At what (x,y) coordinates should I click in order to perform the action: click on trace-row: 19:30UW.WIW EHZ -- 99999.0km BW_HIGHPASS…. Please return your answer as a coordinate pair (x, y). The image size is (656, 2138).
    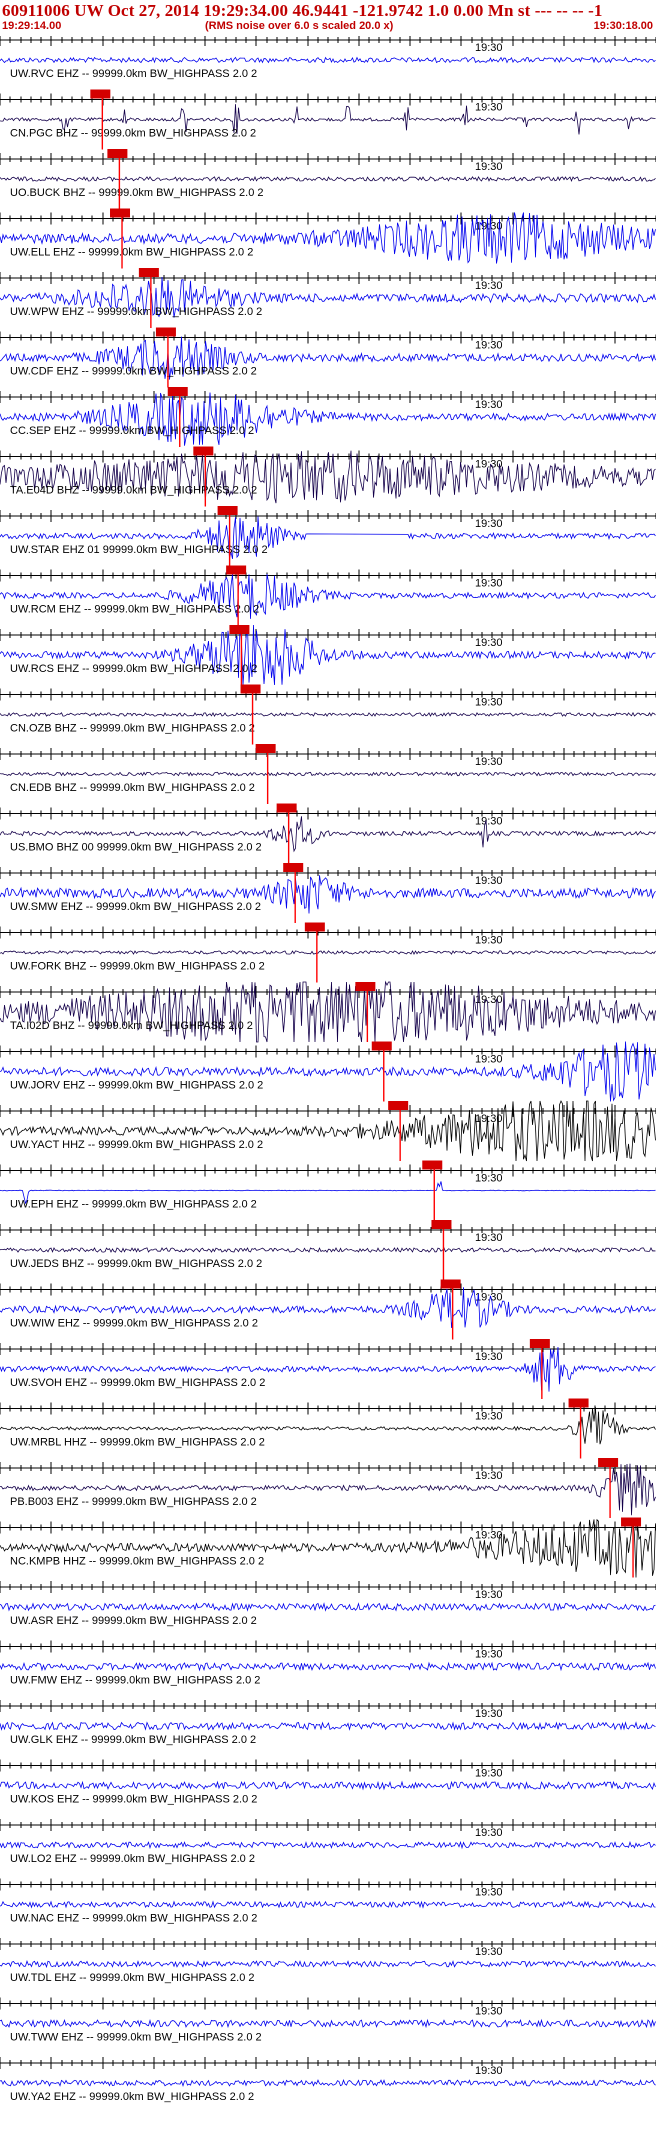
    Looking at the image, I should click on (328, 1309).